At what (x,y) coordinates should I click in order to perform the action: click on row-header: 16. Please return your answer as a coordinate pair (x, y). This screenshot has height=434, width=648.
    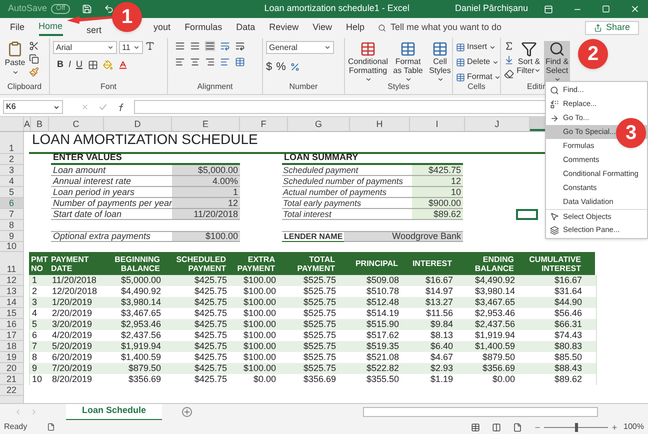
    Looking at the image, I should click on (12, 324).